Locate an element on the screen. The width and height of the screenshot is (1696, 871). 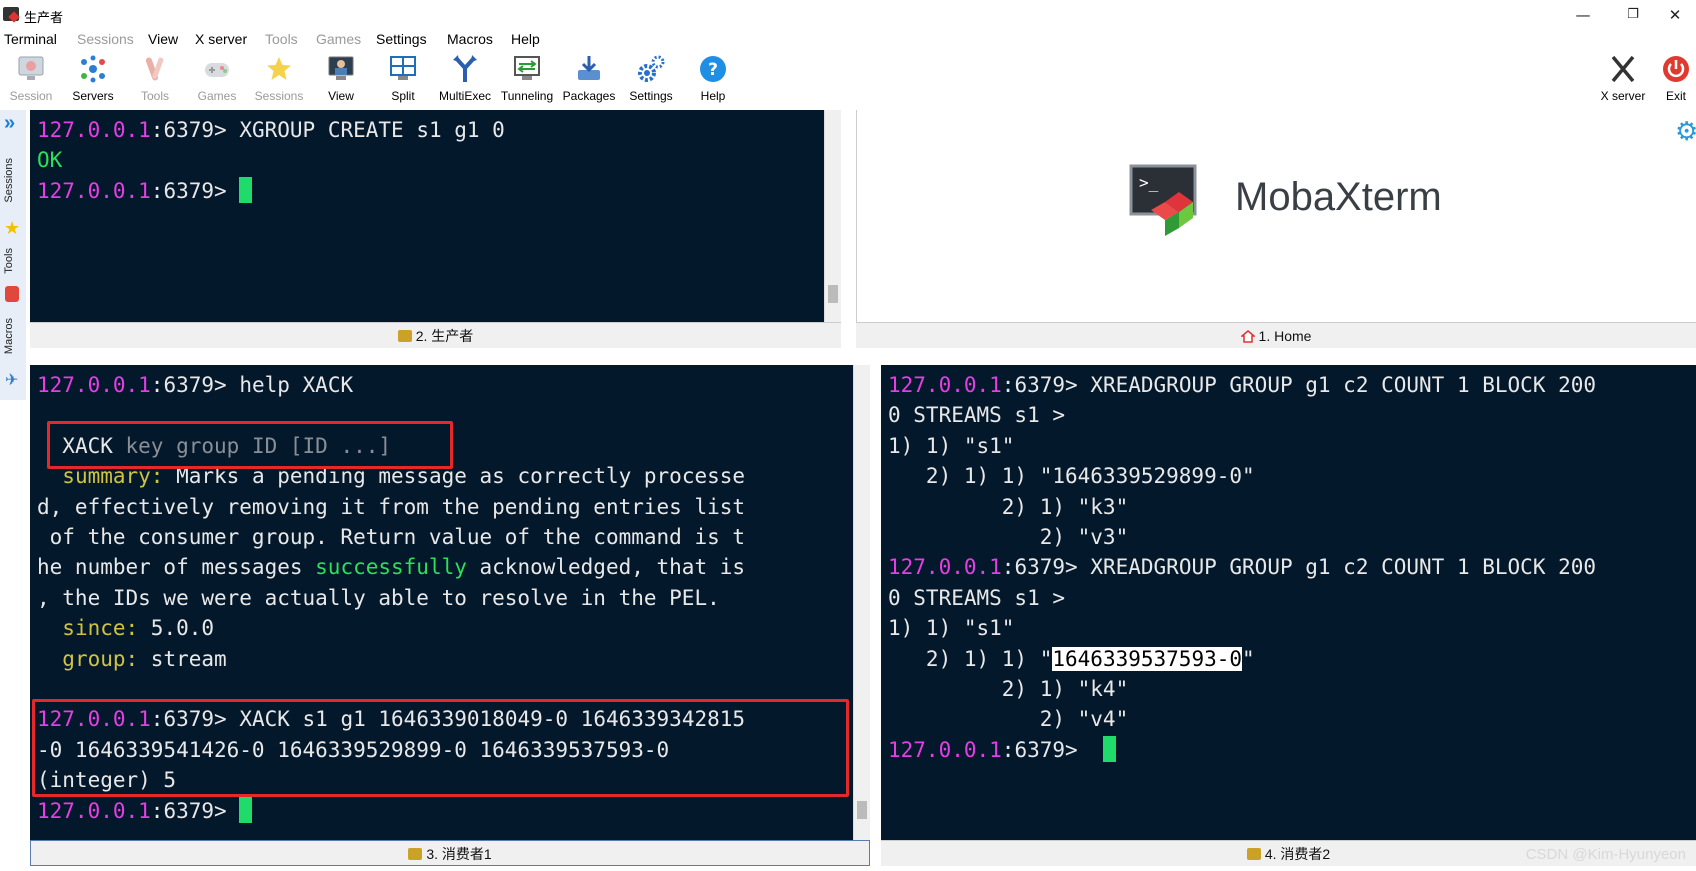
exit-button: Exit is located at coordinates (1676, 79).